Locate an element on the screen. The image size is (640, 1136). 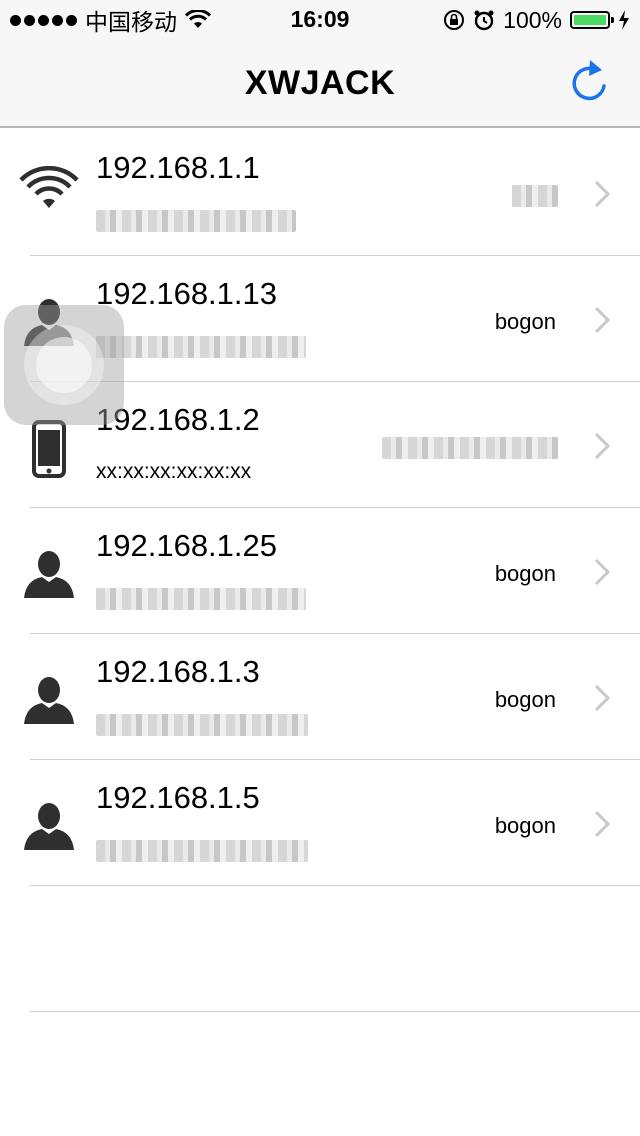
device-mac: xx:xx:xx:xx:xx:xx is located at coordinates (174, 471).